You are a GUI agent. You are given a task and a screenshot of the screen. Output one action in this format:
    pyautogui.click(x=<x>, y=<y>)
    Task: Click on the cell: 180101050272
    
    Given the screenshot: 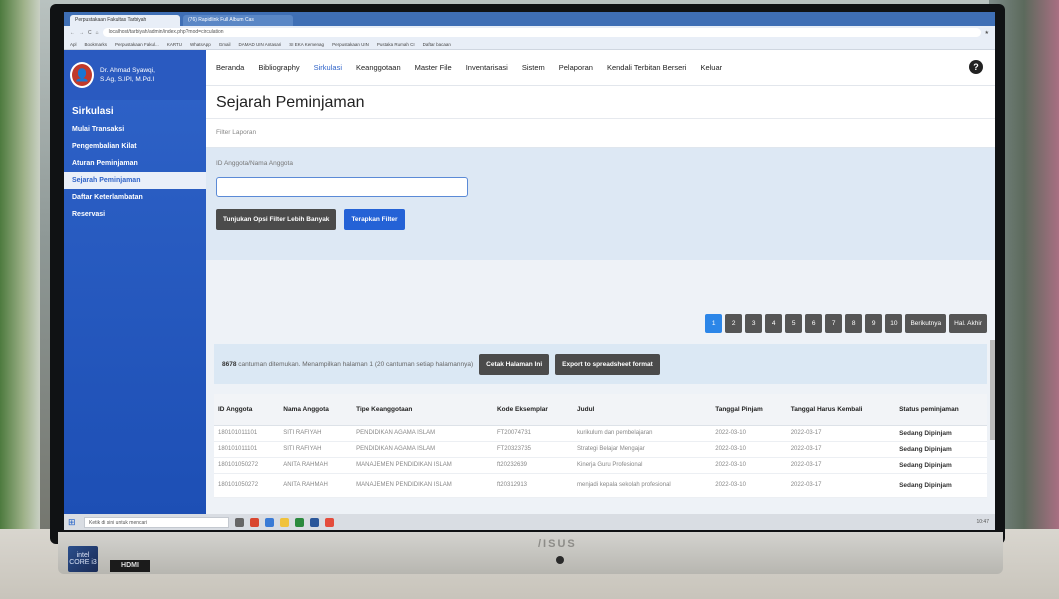 What is the action you would take?
    pyautogui.click(x=247, y=465)
    